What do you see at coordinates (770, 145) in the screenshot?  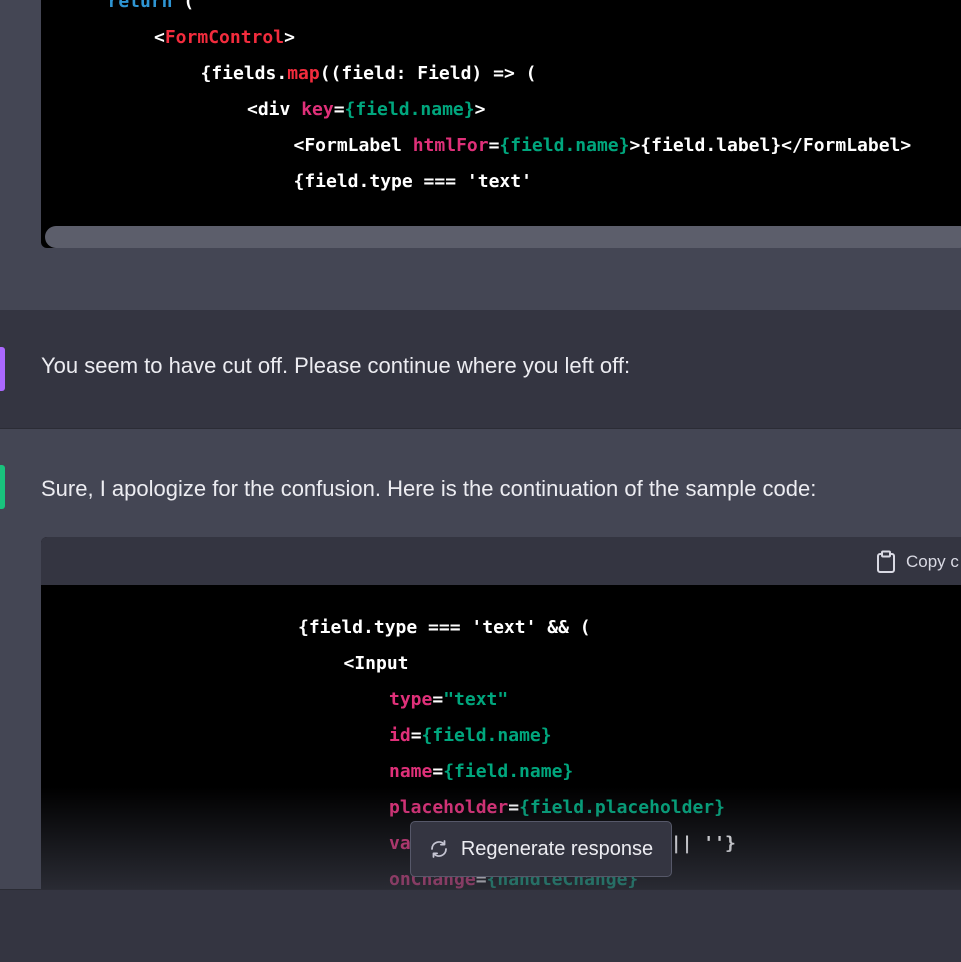 I see `code-token: >{field.label}</FormLabel>` at bounding box center [770, 145].